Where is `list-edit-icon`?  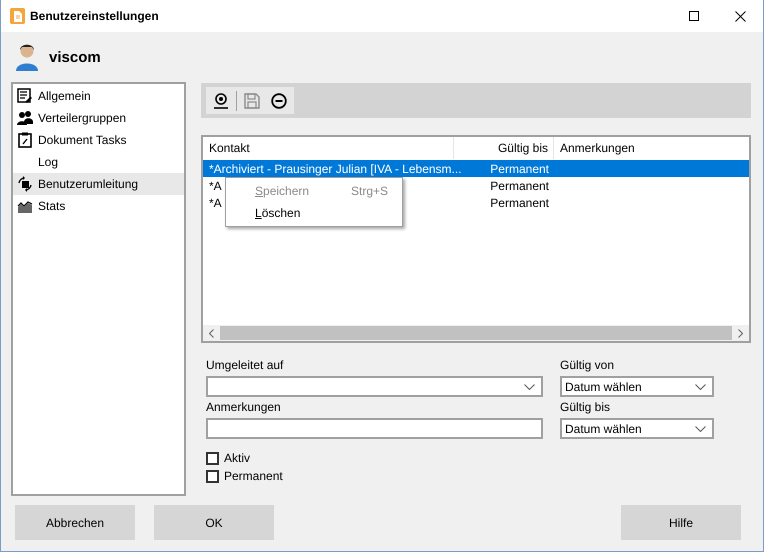
list-edit-icon is located at coordinates (25, 96).